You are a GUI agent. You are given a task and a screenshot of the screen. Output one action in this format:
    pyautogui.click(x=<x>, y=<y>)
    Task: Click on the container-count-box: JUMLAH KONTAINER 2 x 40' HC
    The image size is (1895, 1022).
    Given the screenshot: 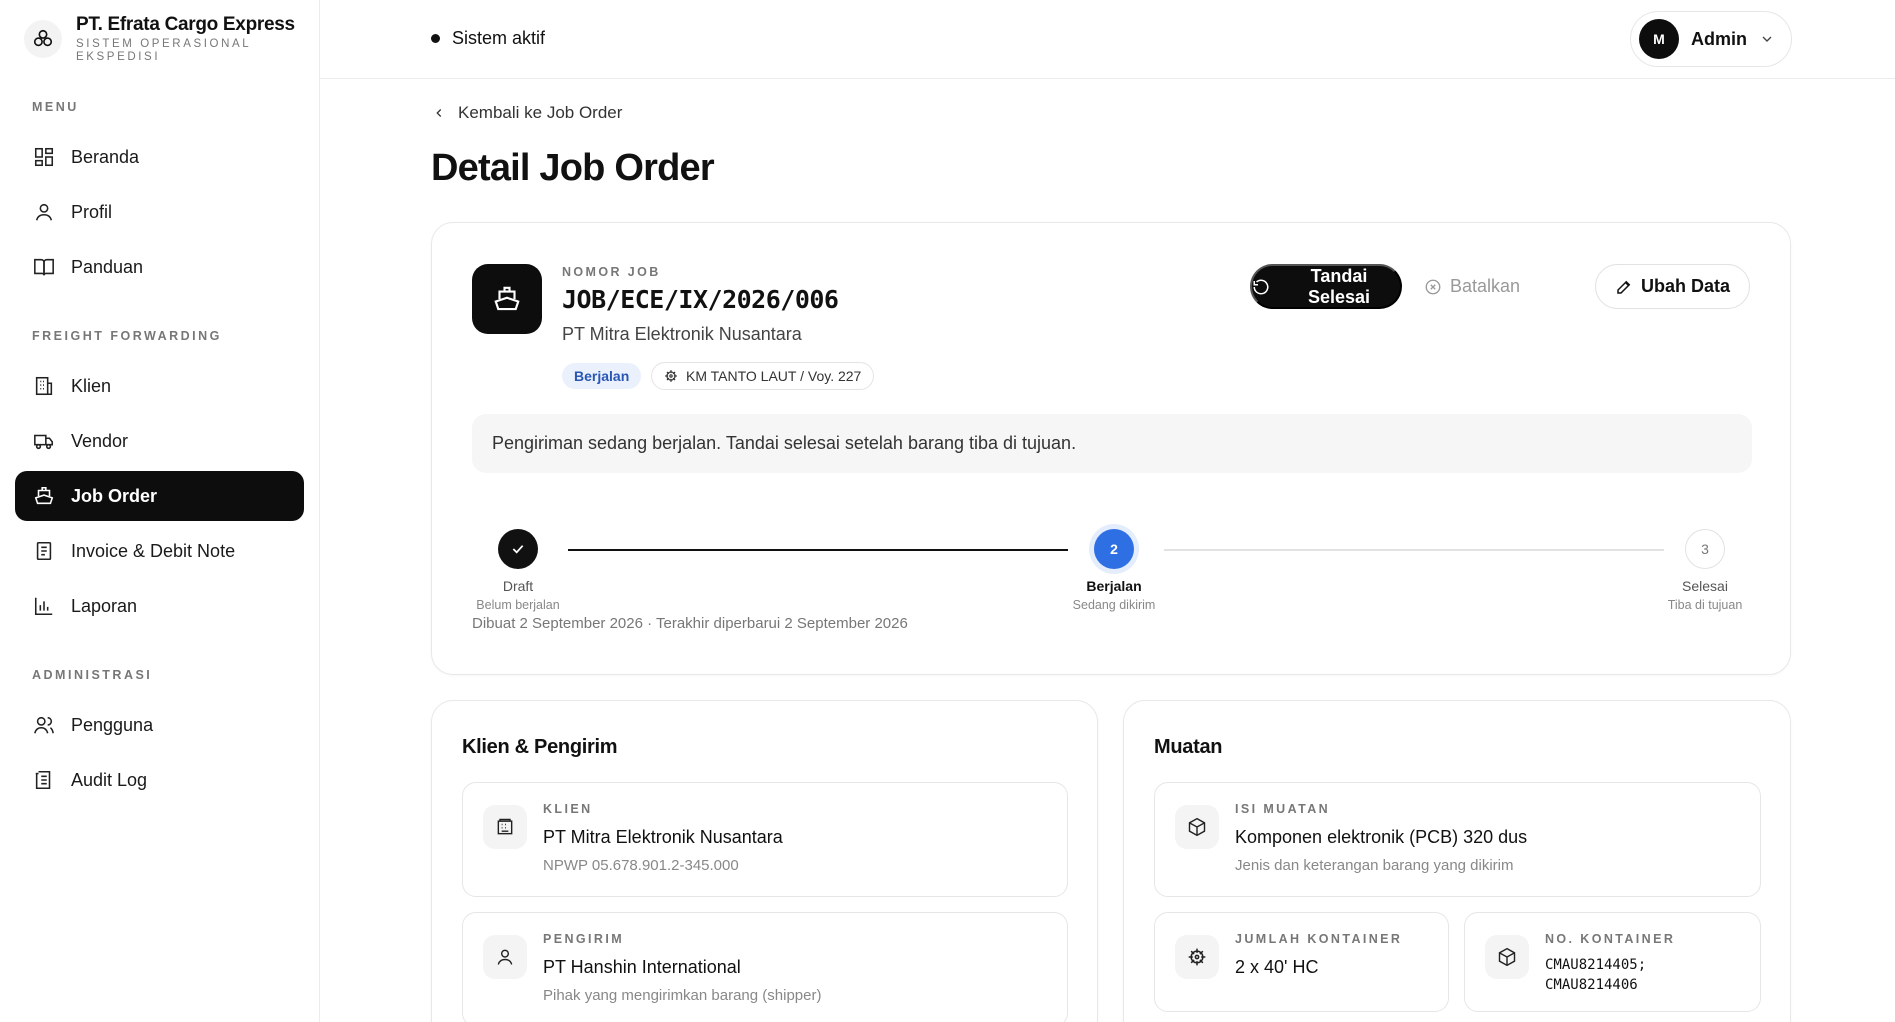 What is the action you would take?
    pyautogui.click(x=1301, y=962)
    